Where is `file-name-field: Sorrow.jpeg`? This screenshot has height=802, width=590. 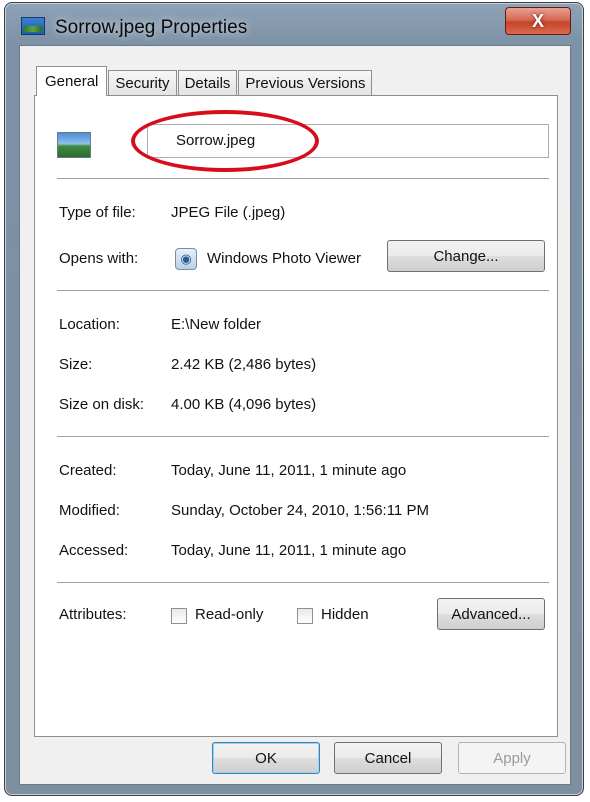 file-name-field: Sorrow.jpeg is located at coordinates (348, 141).